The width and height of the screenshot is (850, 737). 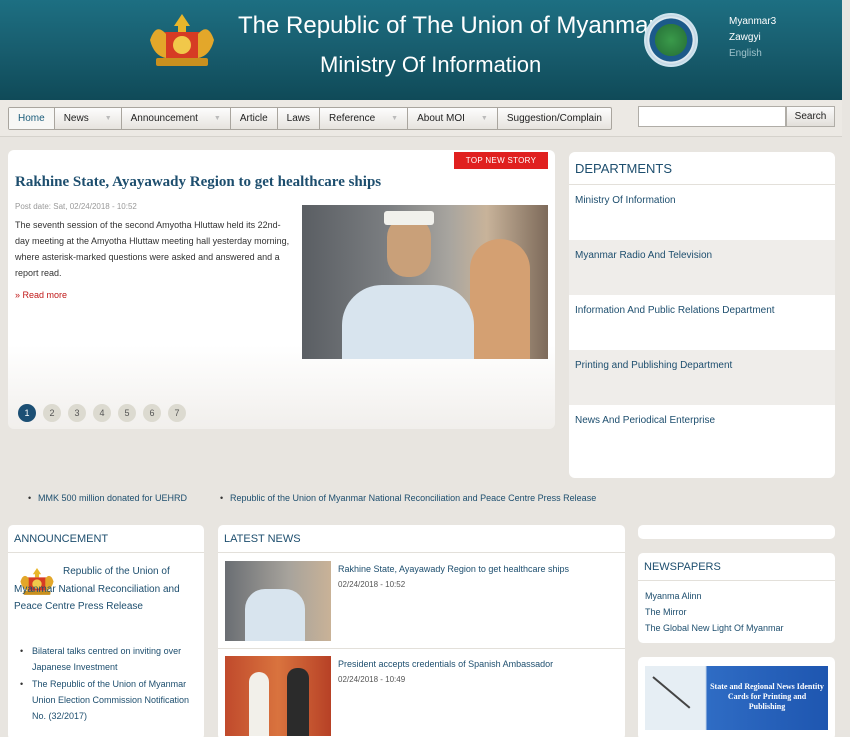 What do you see at coordinates (409, 218) in the screenshot?
I see `photo-figure-cap` at bounding box center [409, 218].